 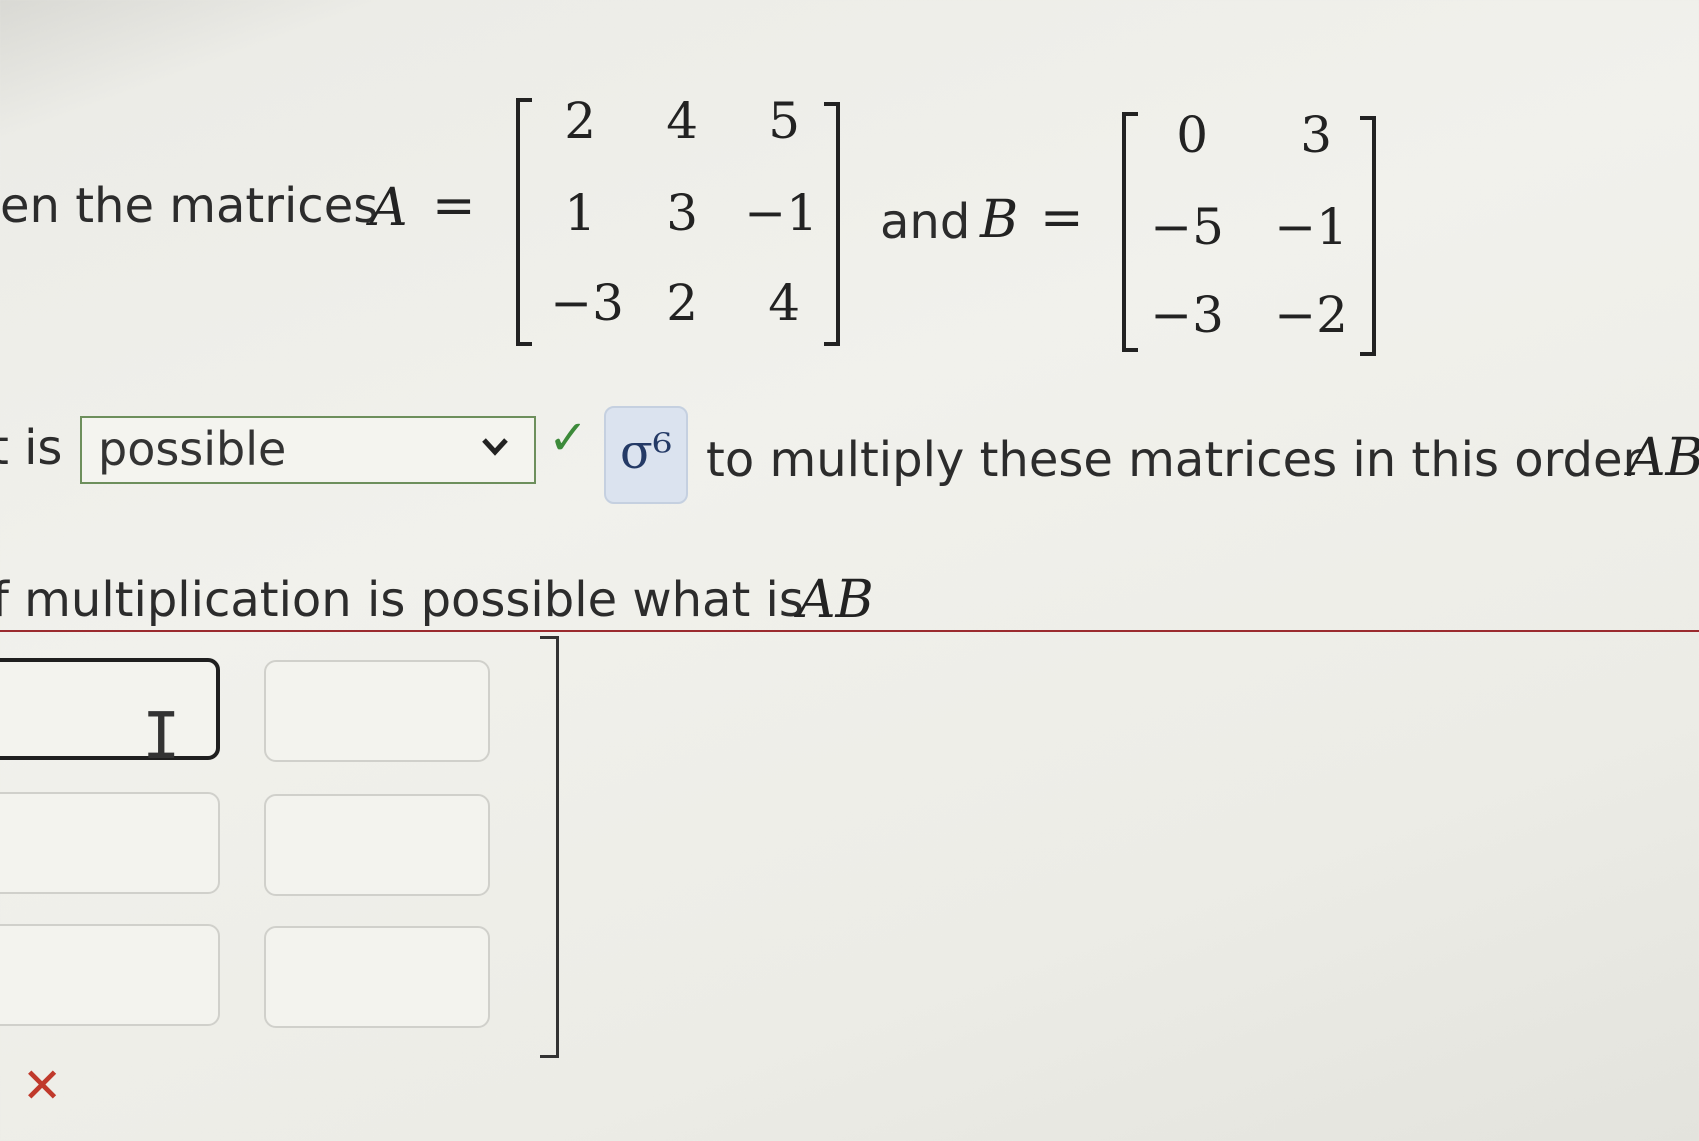 What do you see at coordinates (999, 220) in the screenshot?
I see `matrix-b-name: B` at bounding box center [999, 220].